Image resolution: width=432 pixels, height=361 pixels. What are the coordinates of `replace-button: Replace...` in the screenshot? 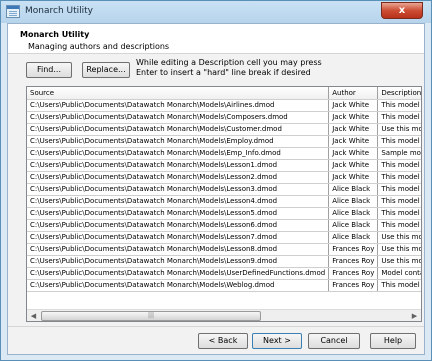 It's located at (106, 70).